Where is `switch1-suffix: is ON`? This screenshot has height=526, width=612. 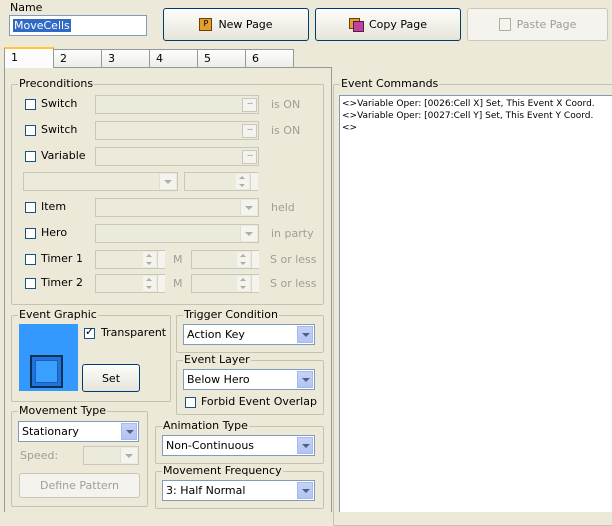
switch1-suffix: is ON is located at coordinates (286, 104).